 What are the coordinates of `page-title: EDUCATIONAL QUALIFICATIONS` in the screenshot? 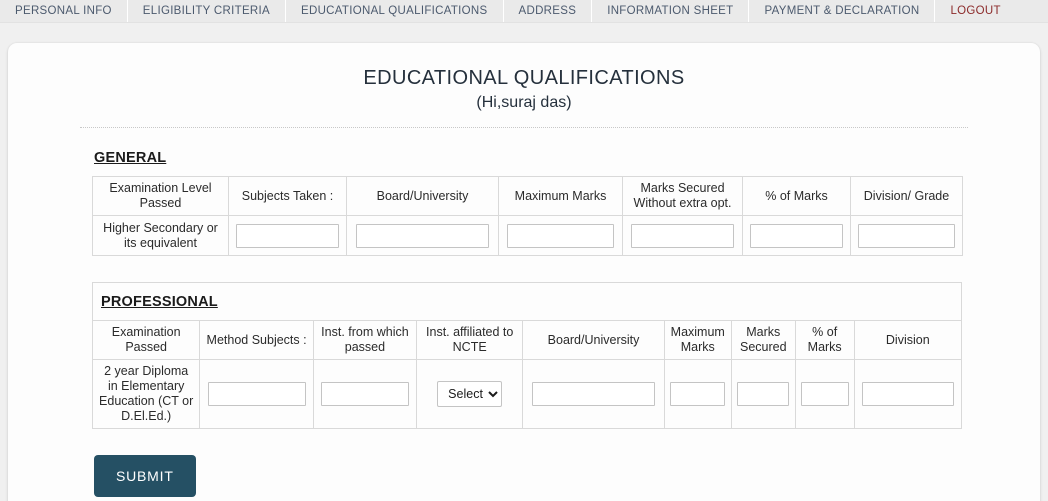 It's located at (524, 78).